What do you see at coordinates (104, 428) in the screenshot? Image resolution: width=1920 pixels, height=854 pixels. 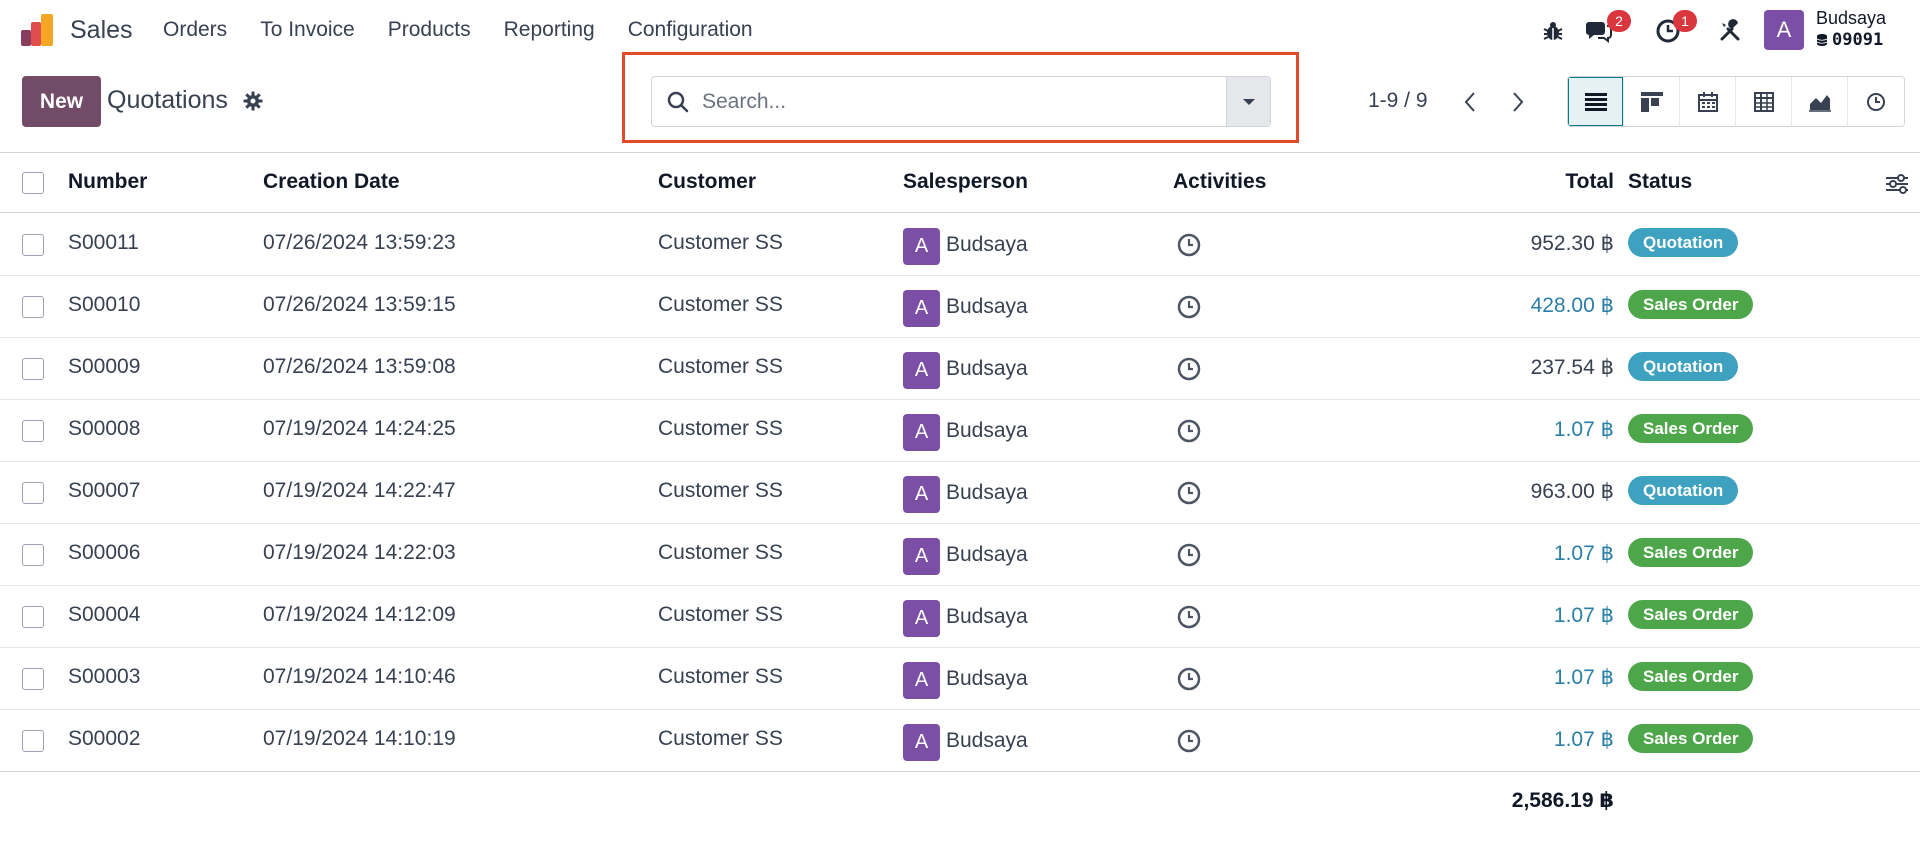 I see `order-number: S00008` at bounding box center [104, 428].